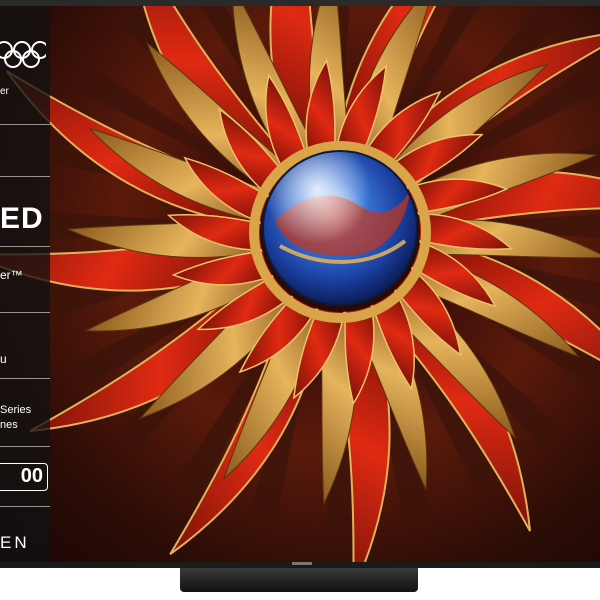 The width and height of the screenshot is (600, 600). Describe the element at coordinates (22, 218) in the screenshot. I see `display-tech-label: ED` at that location.